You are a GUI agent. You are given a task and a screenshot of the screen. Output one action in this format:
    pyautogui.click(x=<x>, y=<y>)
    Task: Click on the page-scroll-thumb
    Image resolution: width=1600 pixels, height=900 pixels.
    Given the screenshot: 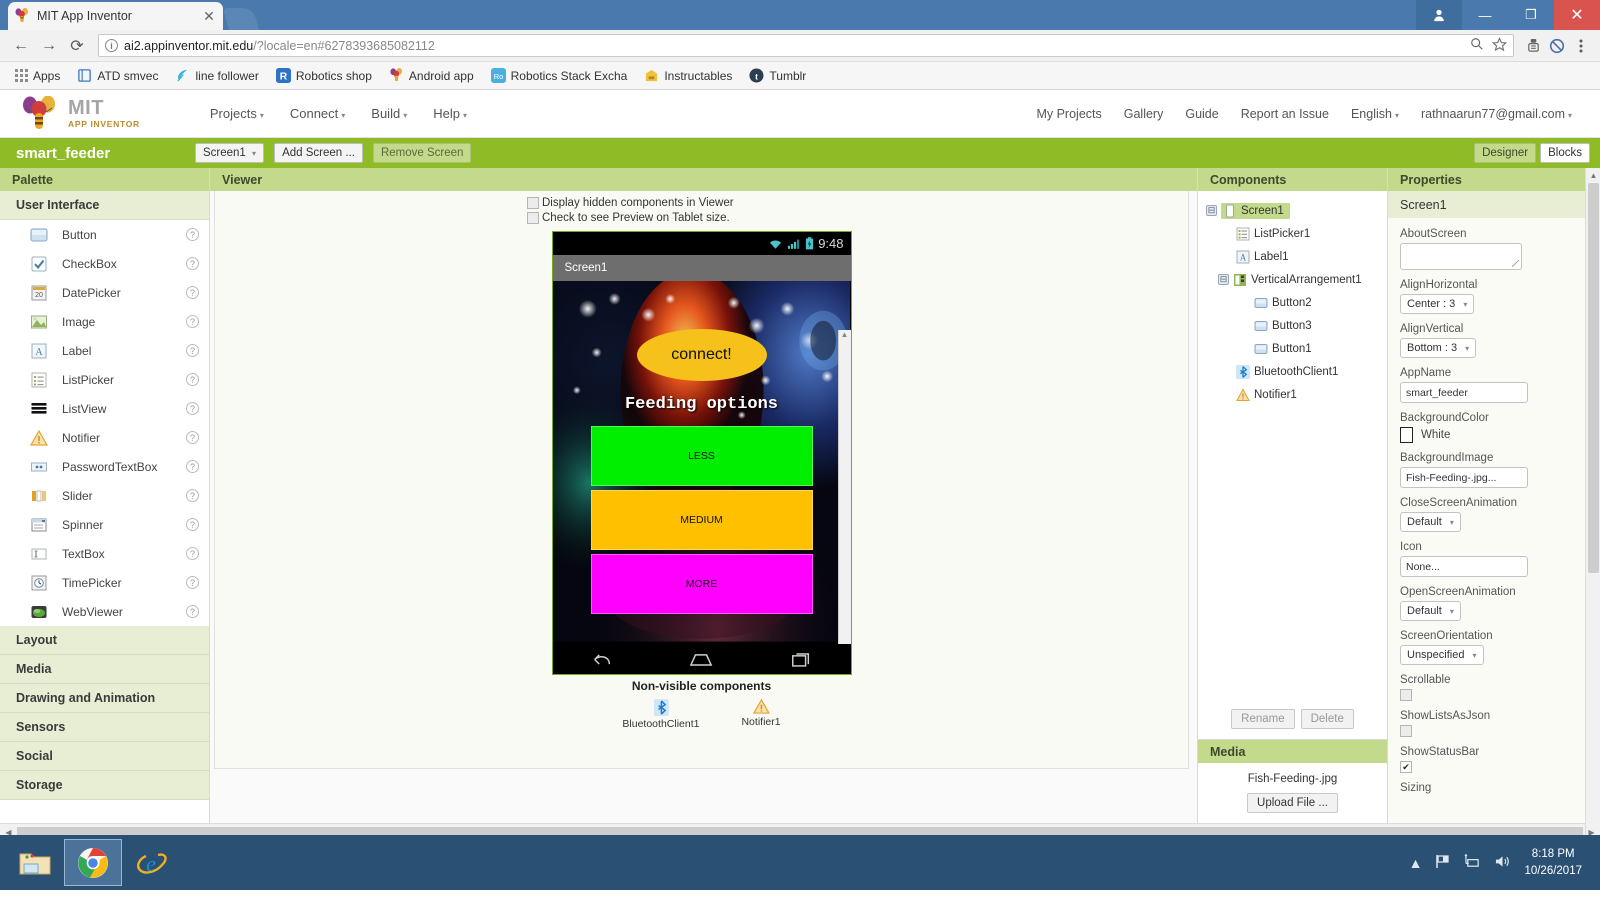 What is the action you would take?
    pyautogui.click(x=1593, y=378)
    